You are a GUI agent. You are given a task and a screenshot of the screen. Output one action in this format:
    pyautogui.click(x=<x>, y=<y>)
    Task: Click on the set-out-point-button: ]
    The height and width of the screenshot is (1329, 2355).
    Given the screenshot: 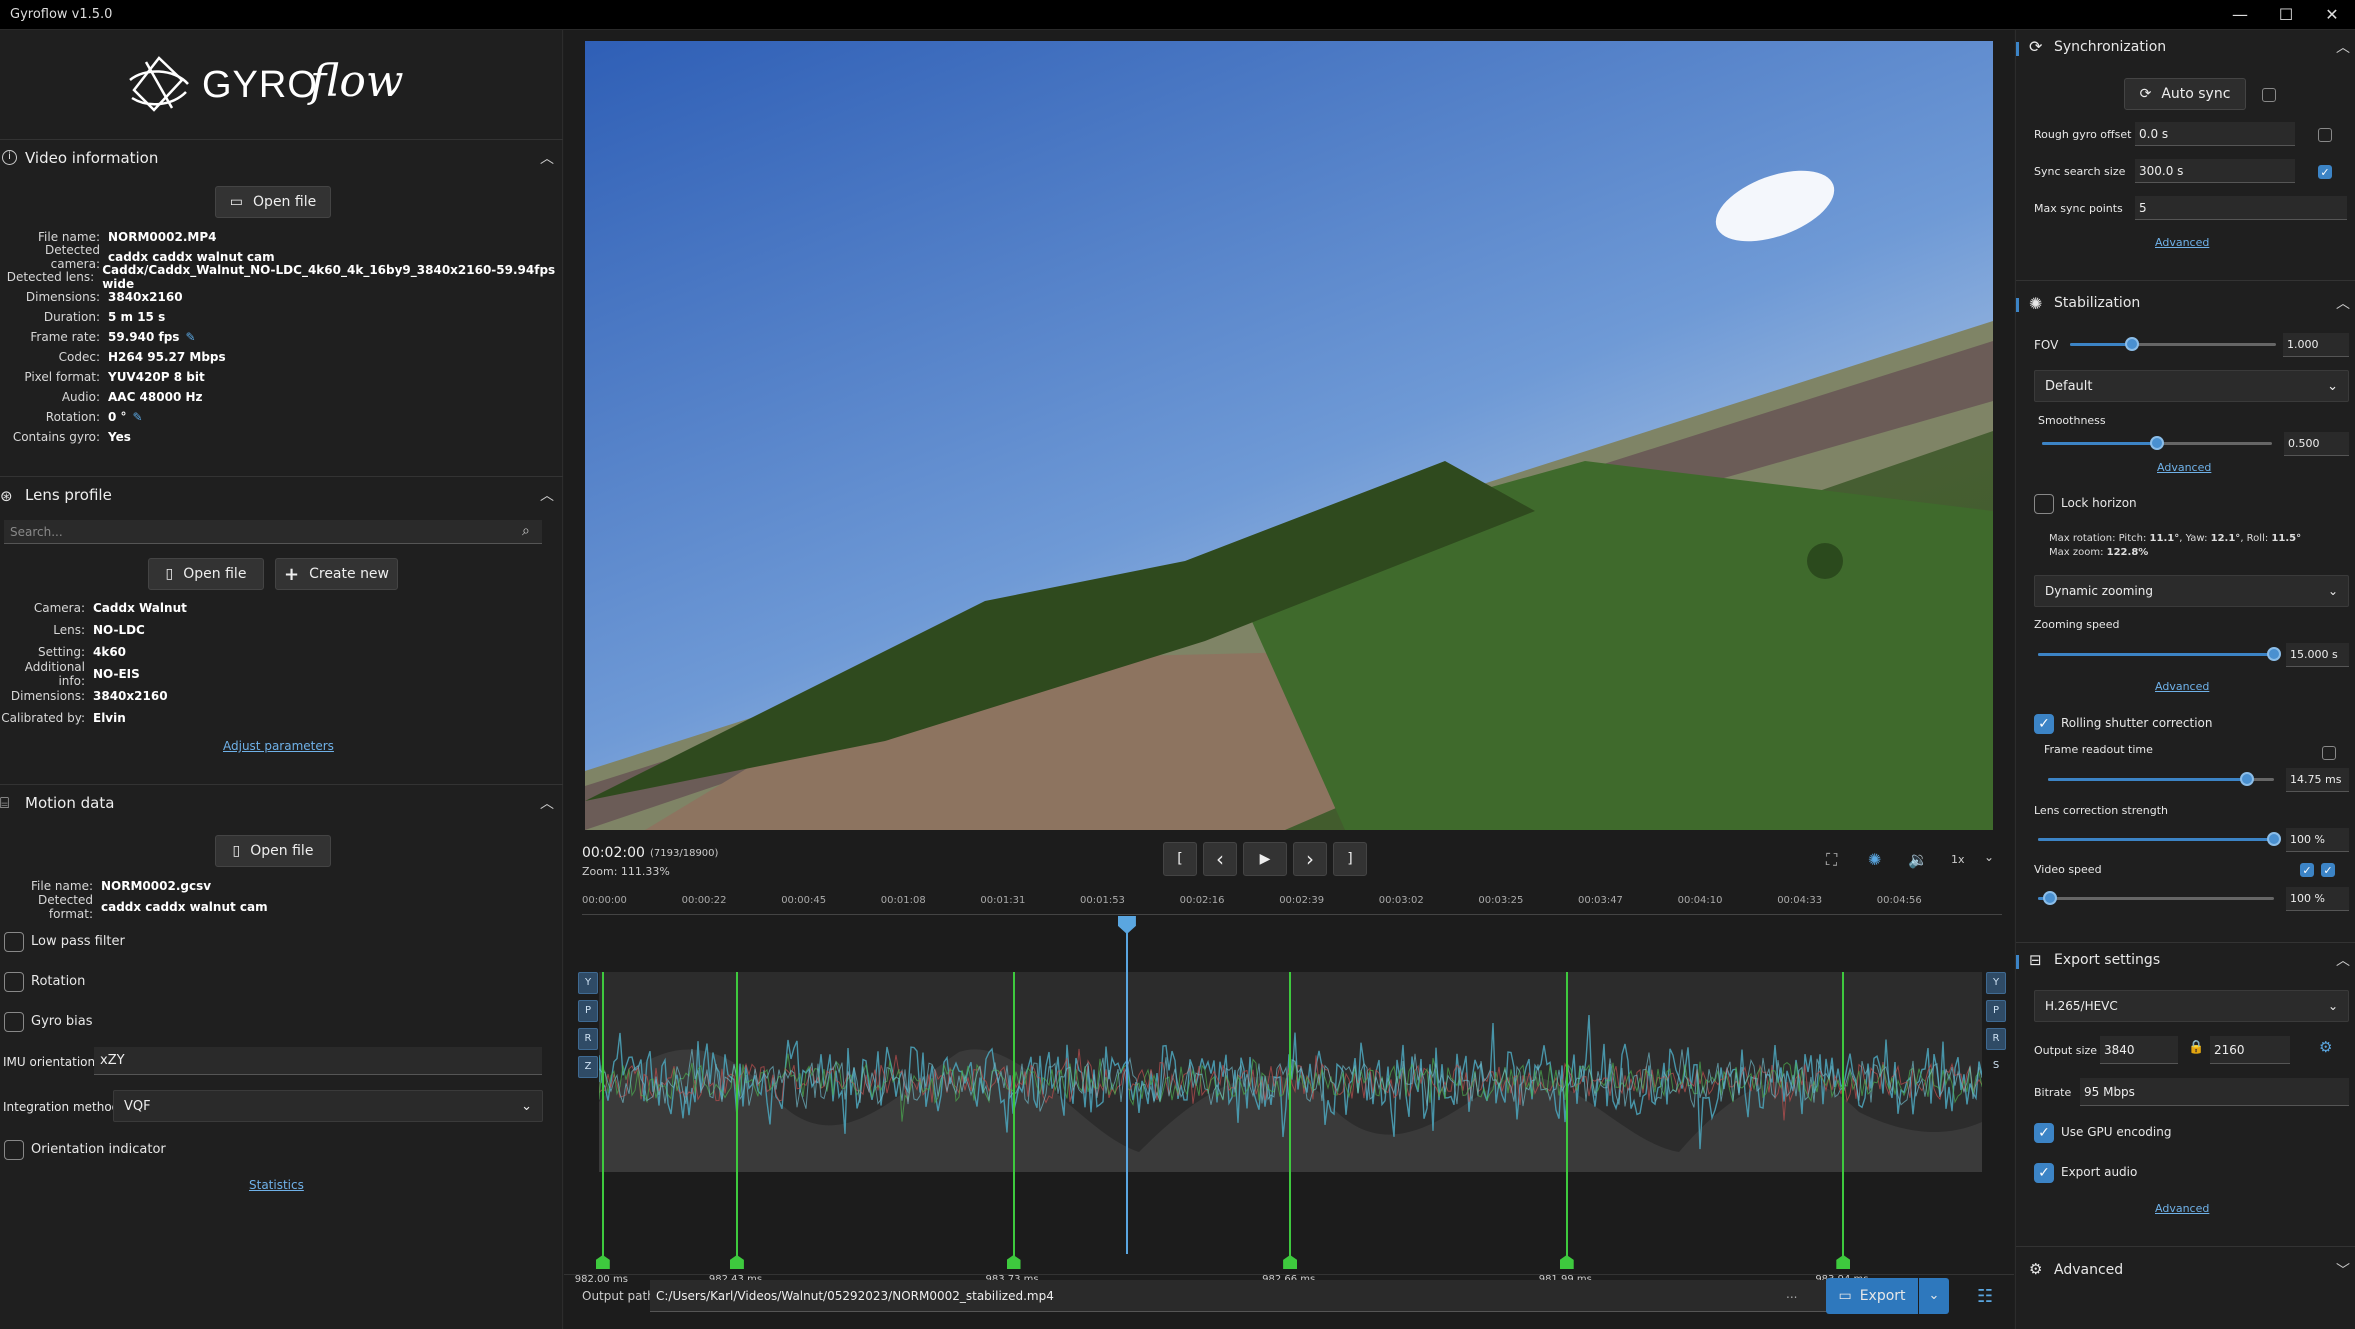 What is the action you would take?
    pyautogui.click(x=1350, y=859)
    